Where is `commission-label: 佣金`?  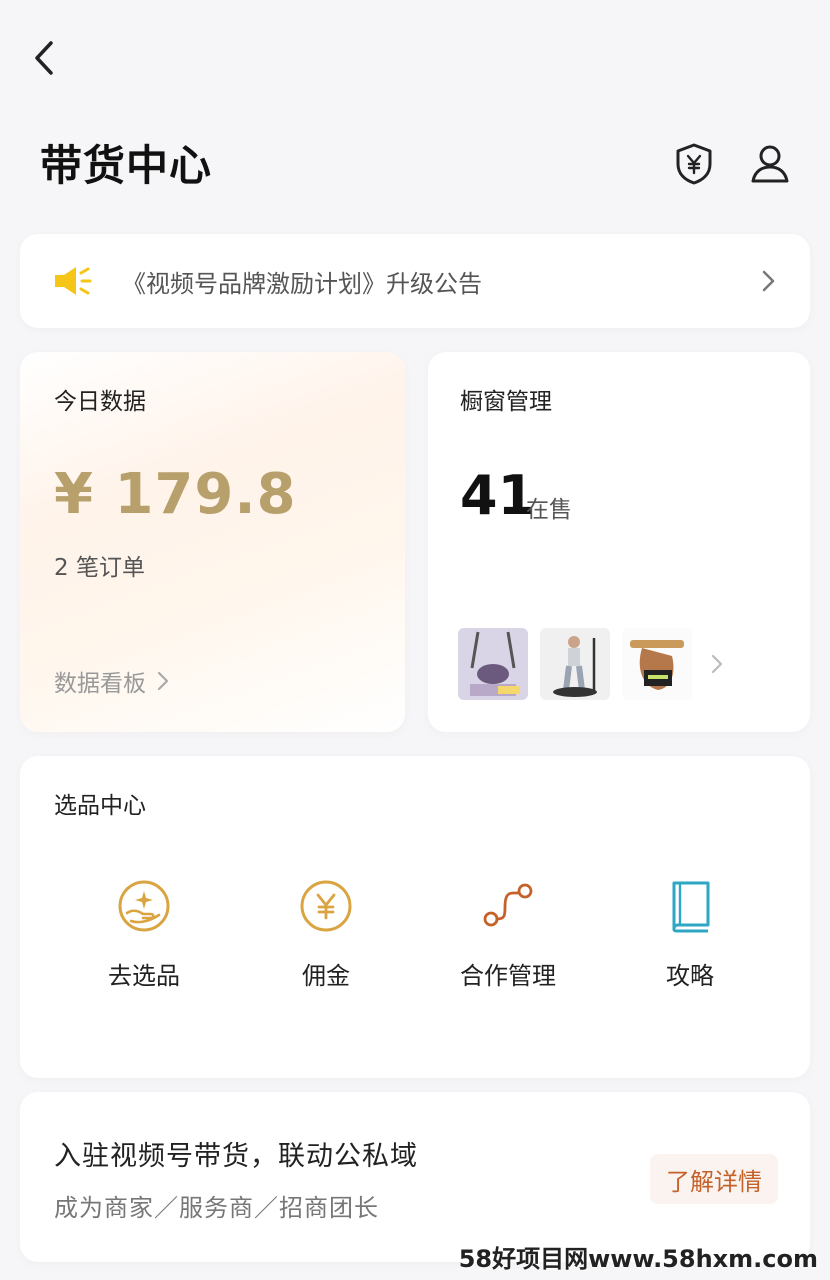 commission-label: 佣金 is located at coordinates (326, 976).